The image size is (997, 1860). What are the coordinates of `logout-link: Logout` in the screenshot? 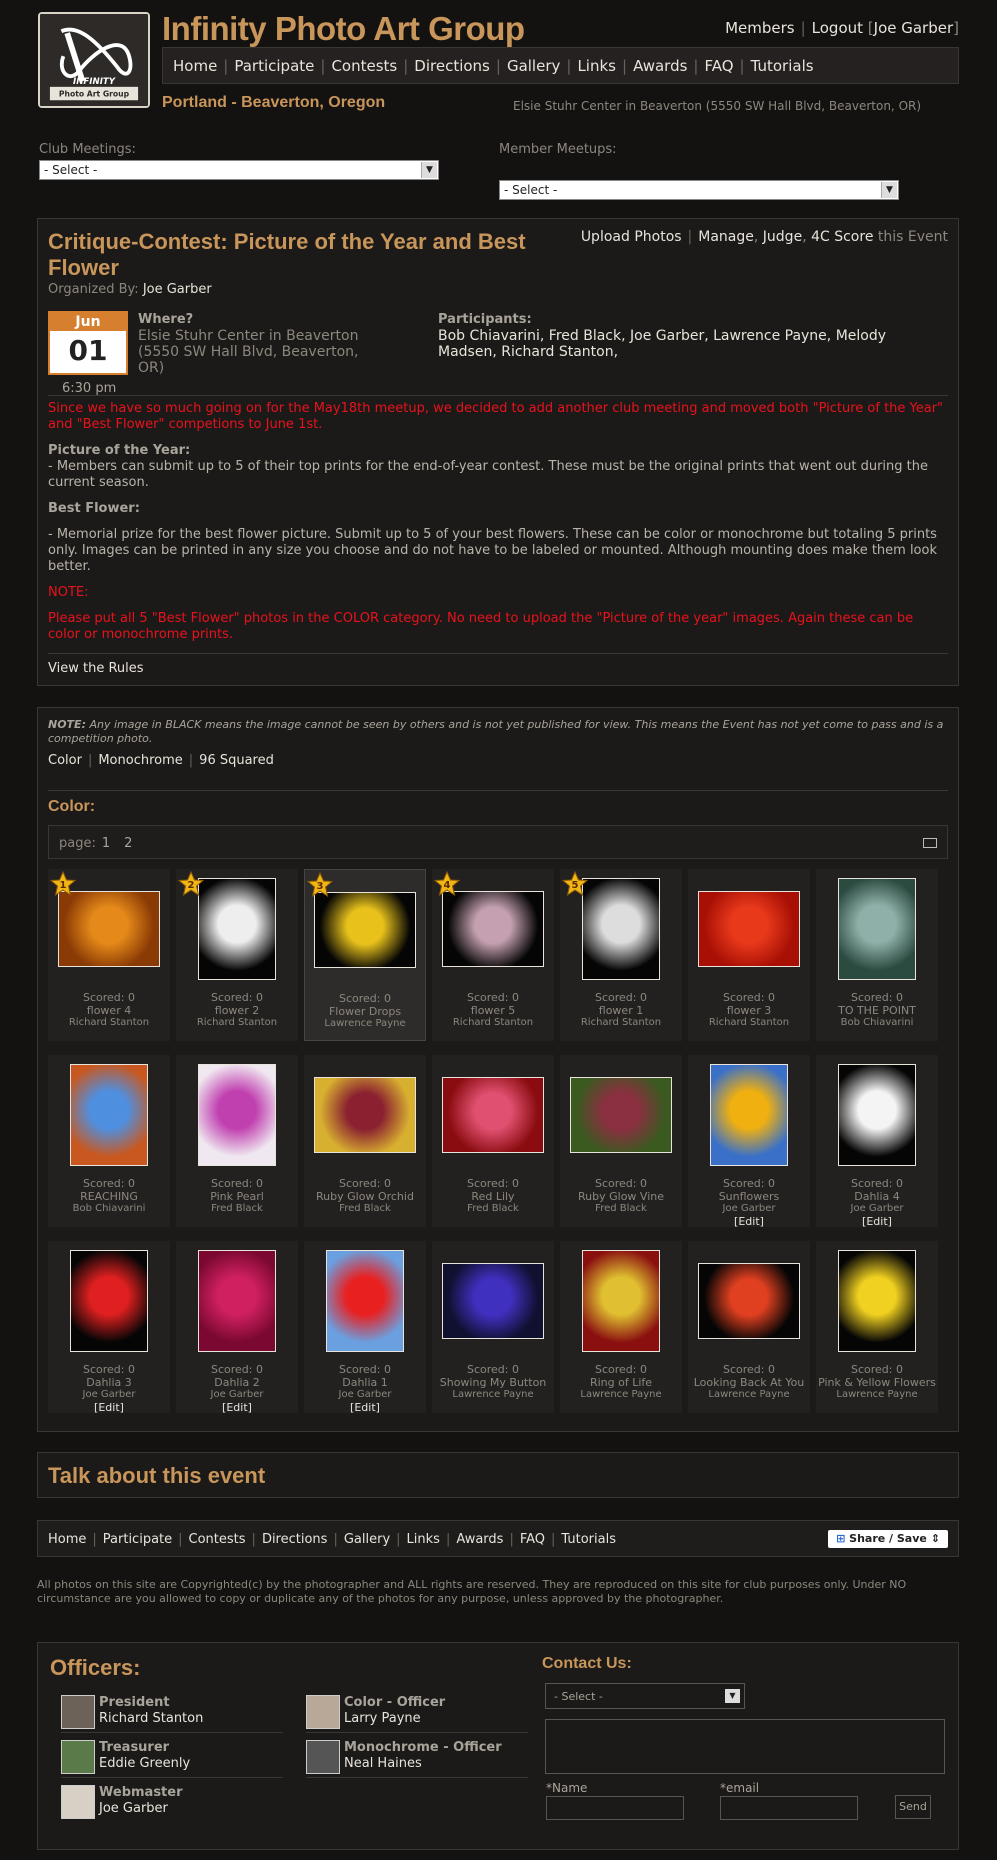 It's located at (837, 28).